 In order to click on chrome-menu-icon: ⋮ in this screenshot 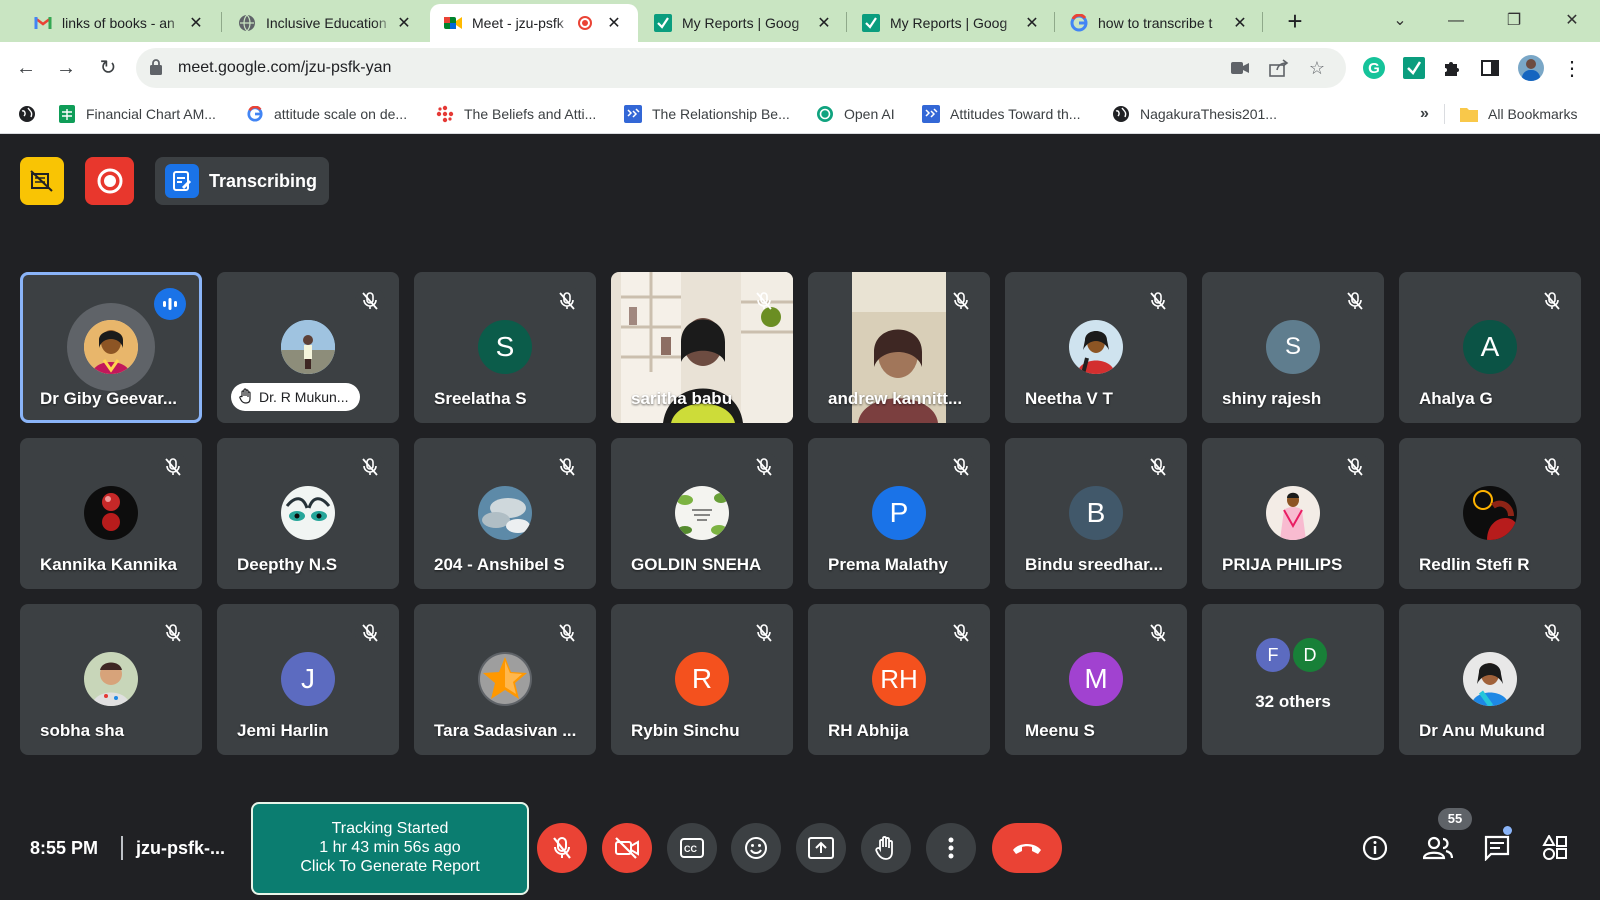, I will do `click(1572, 68)`.